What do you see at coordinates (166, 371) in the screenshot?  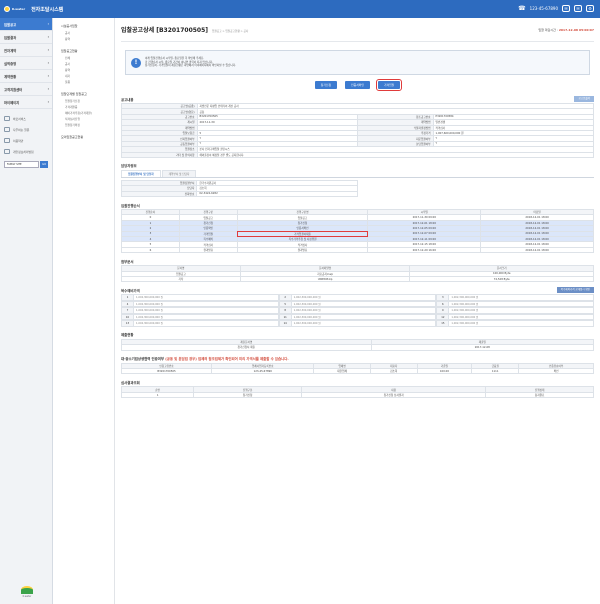 I see `table-cell: B3201700505` at bounding box center [166, 371].